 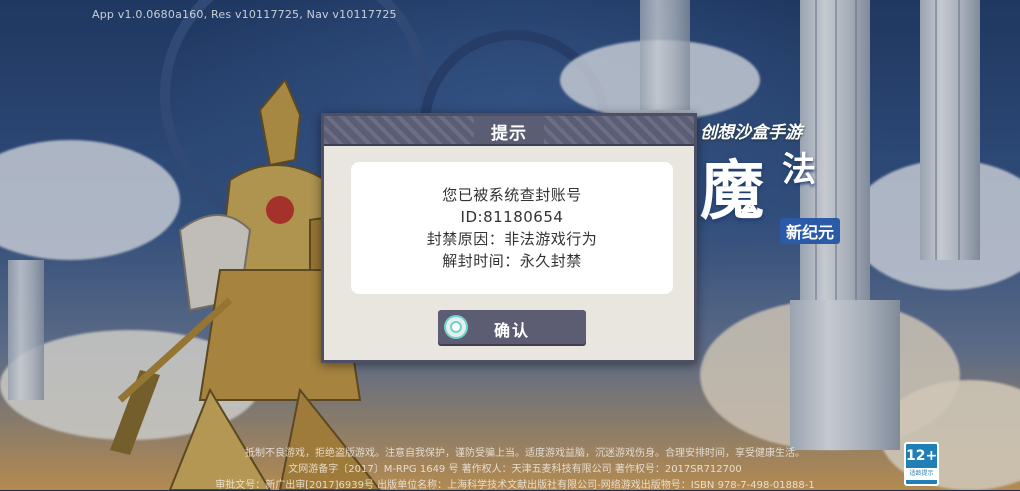 I want to click on age-rating-number: 12+, so click(x=922, y=456).